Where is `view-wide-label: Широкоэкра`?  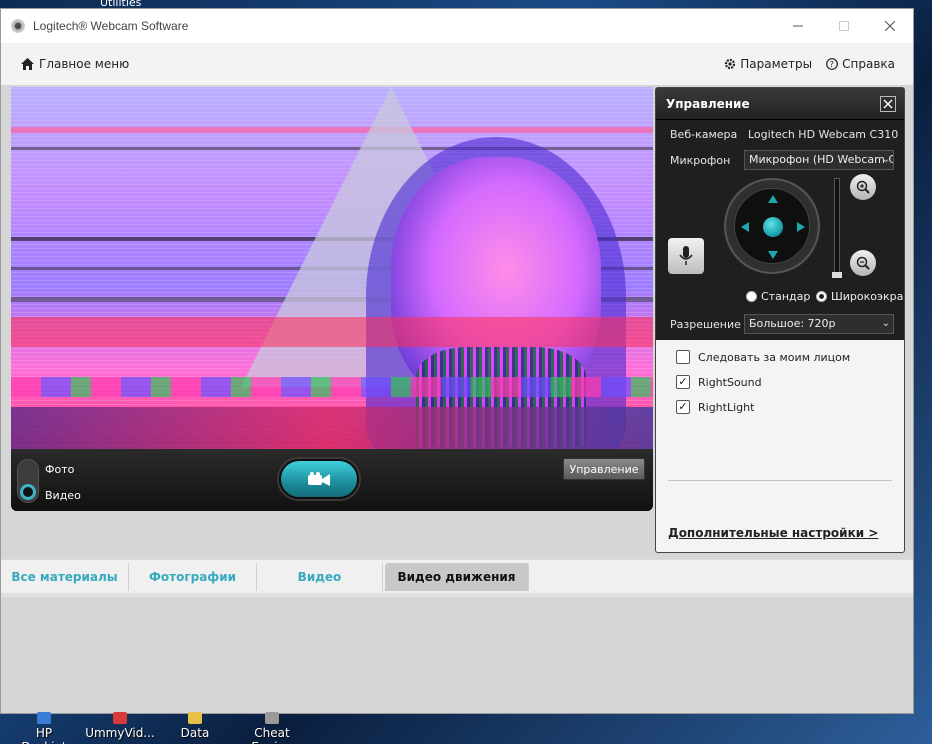 view-wide-label: Широкоэкра is located at coordinates (867, 296).